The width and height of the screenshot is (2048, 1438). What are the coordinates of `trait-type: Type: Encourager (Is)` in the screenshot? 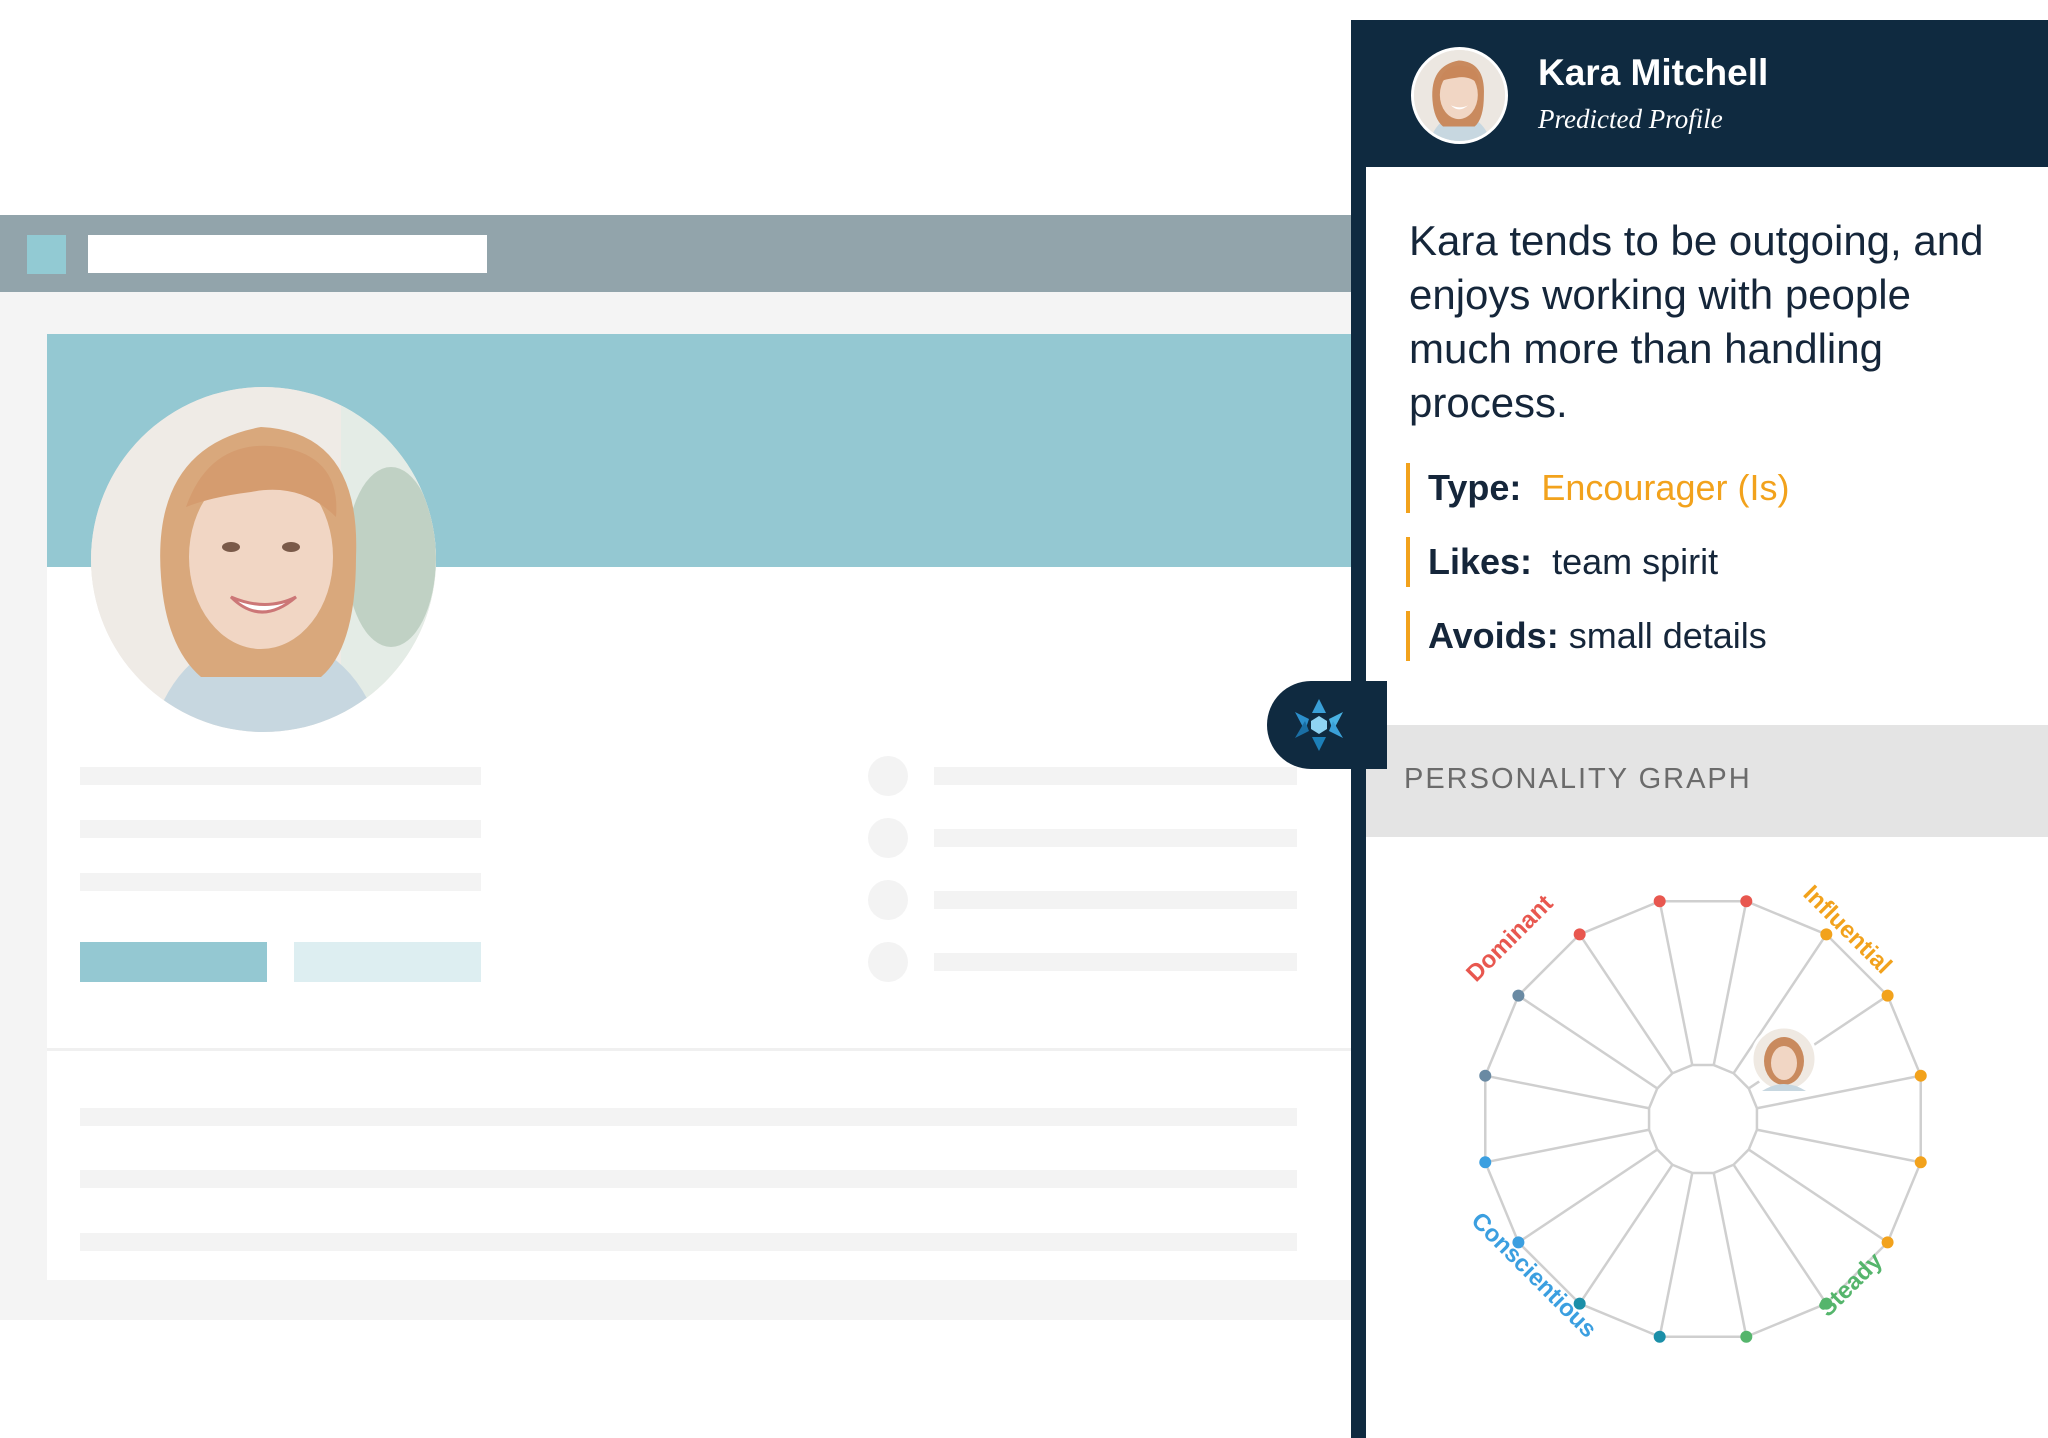 It's located at (1597, 488).